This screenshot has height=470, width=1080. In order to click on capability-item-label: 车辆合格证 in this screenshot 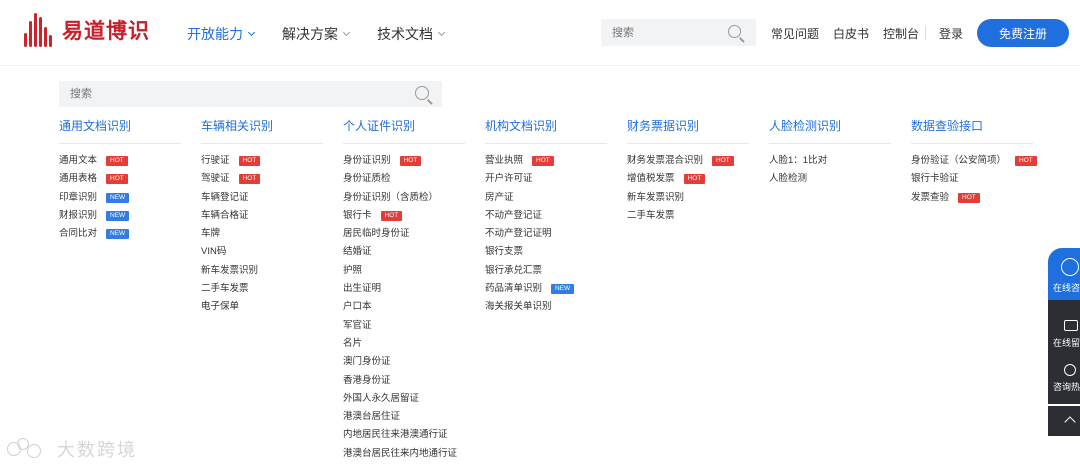, I will do `click(225, 215)`.